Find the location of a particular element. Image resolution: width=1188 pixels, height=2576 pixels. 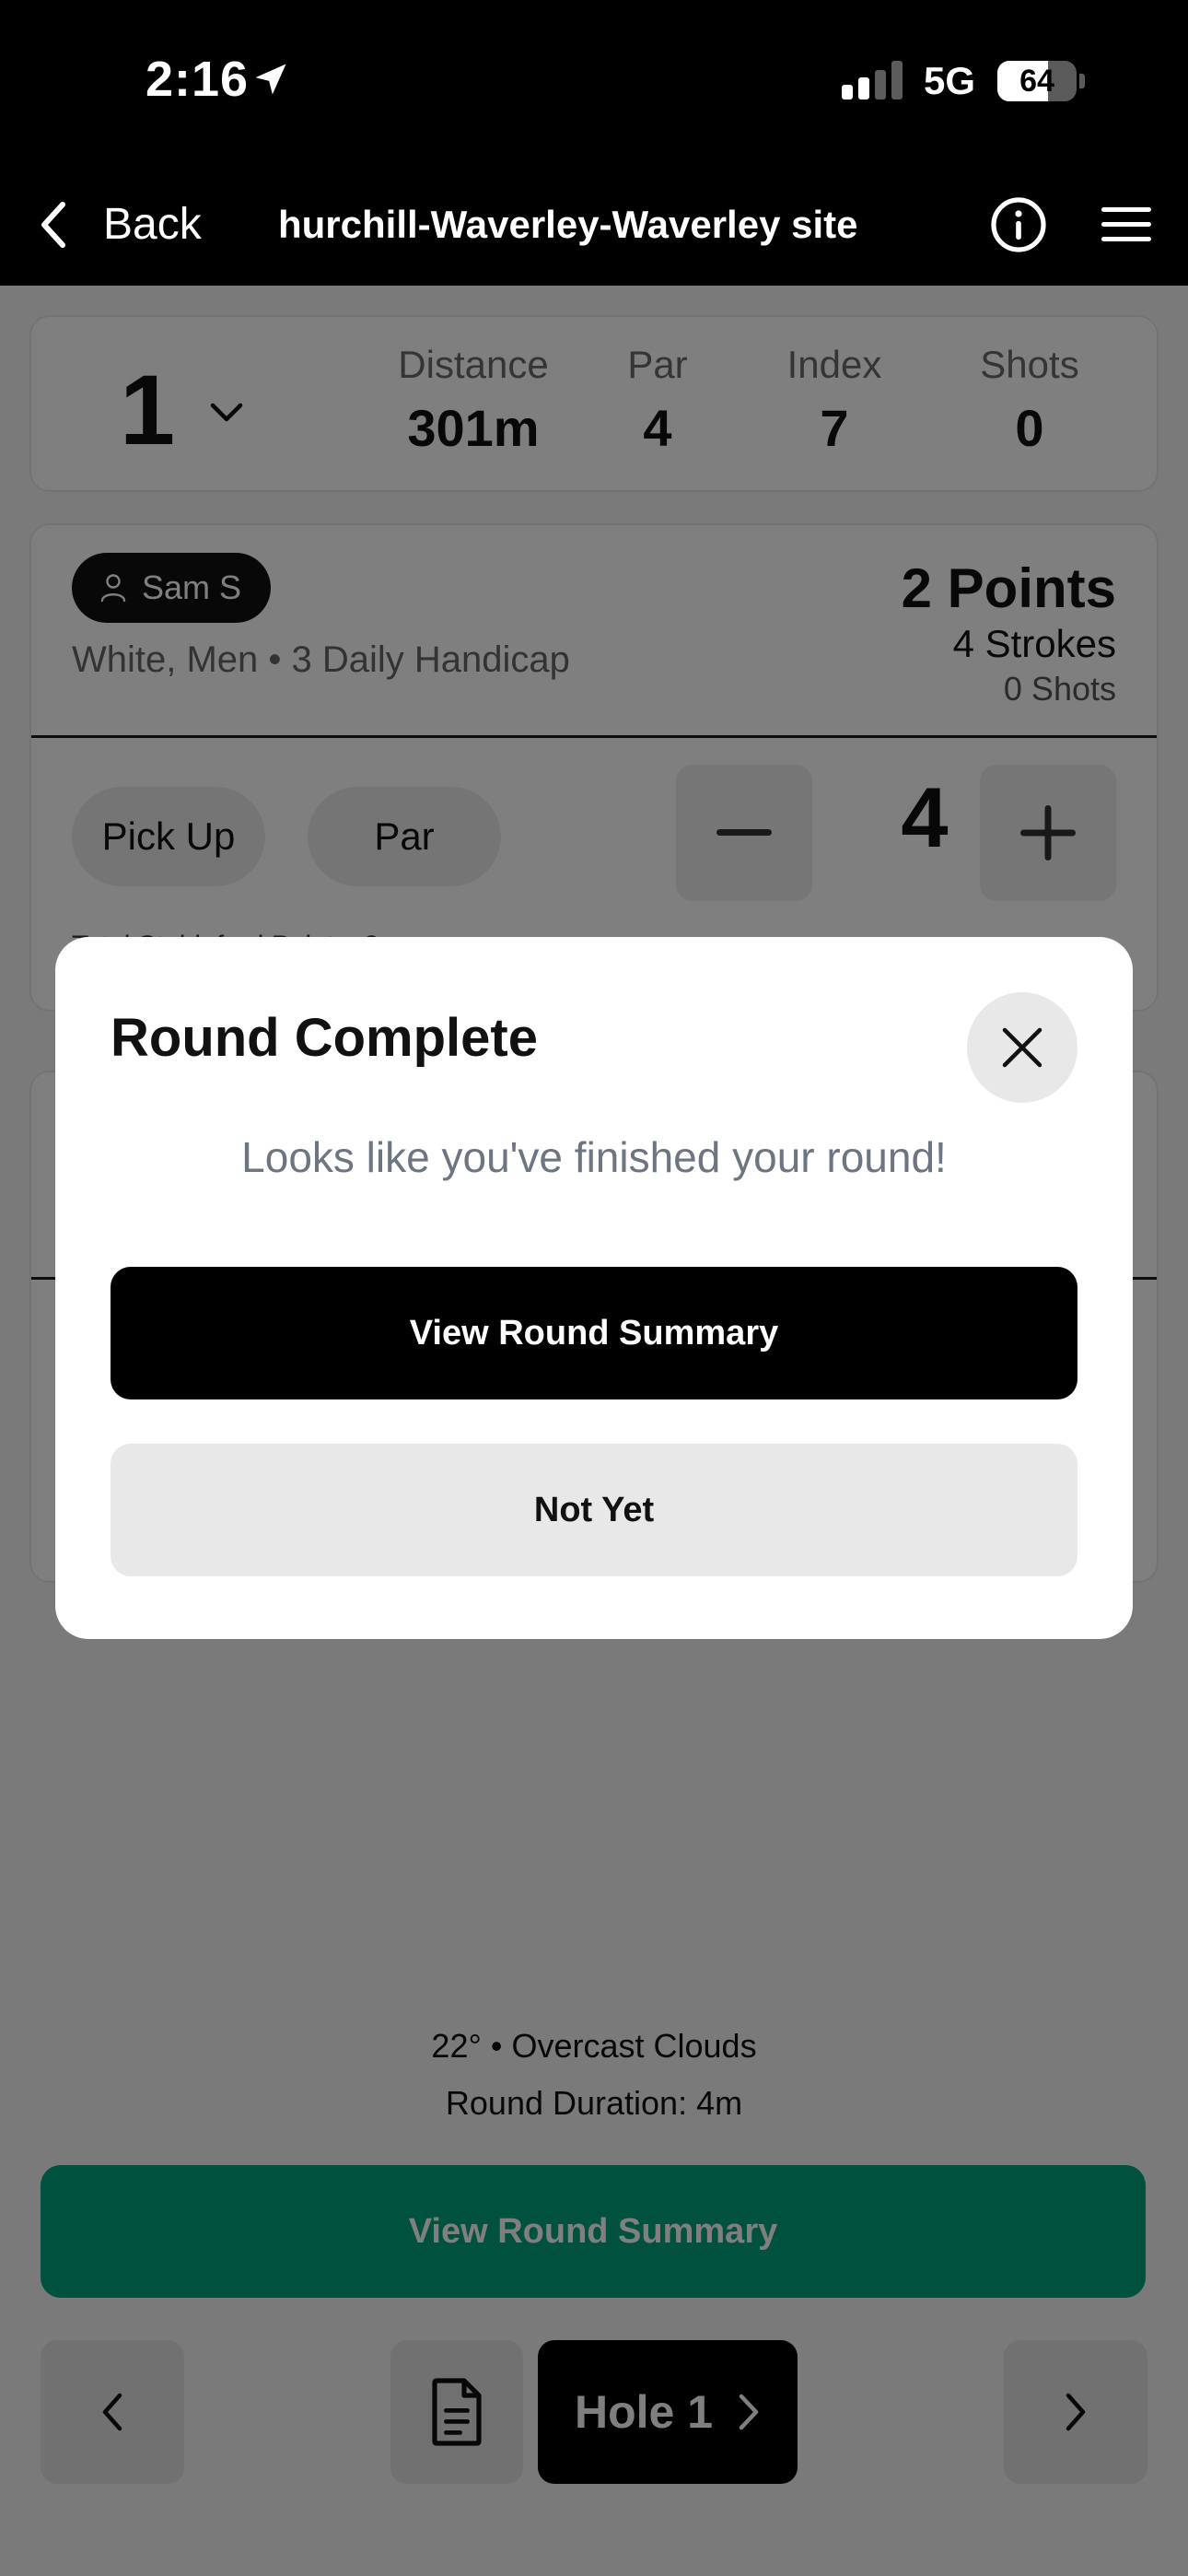

close-icon is located at coordinates (1022, 1047).